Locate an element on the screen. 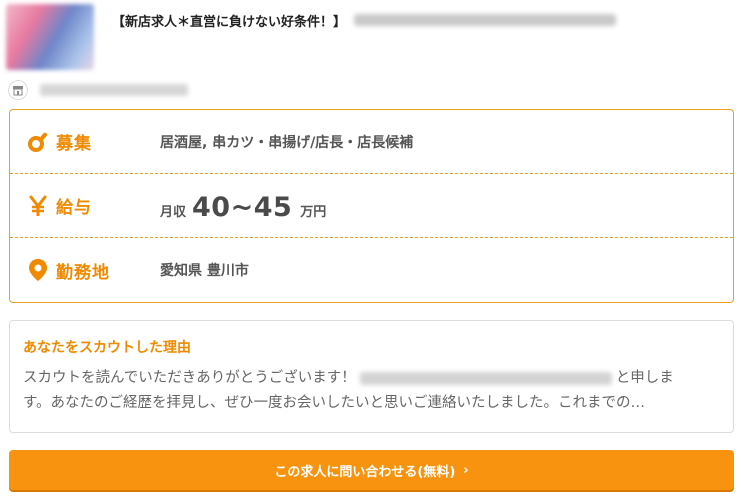 The width and height of the screenshot is (741, 500). scout-line-1: スカウトを読んでいただきありがとうございます！ と申しま is located at coordinates (371, 378).